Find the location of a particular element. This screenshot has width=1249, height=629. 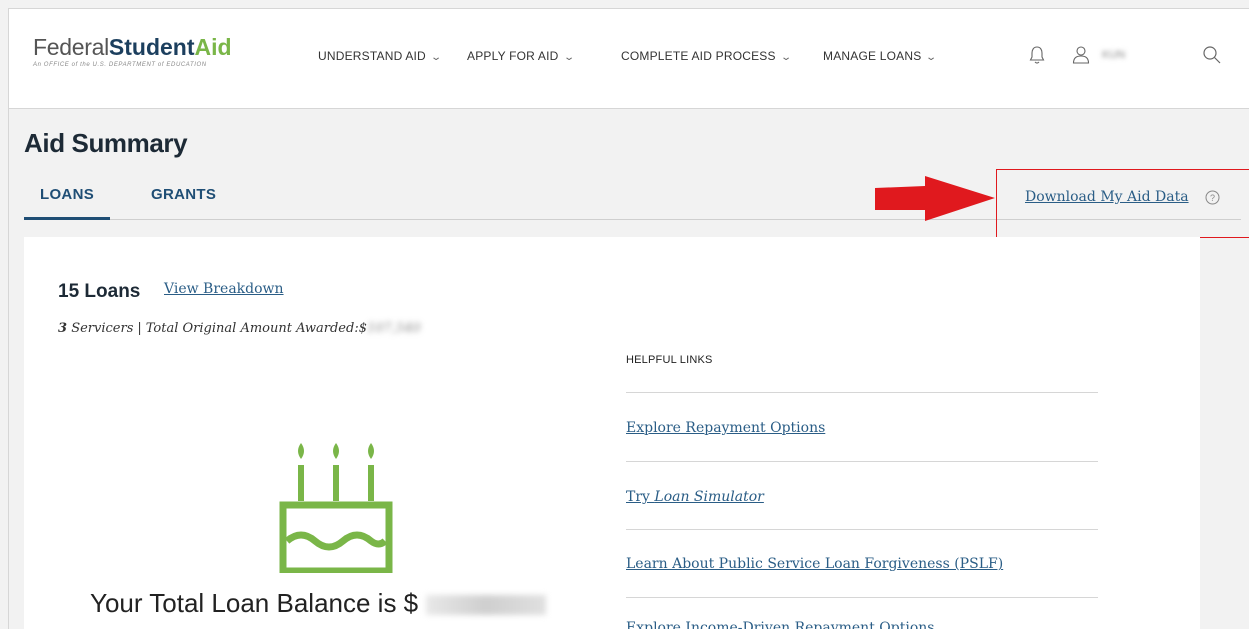

tab-grants: GRANTS is located at coordinates (183, 203).